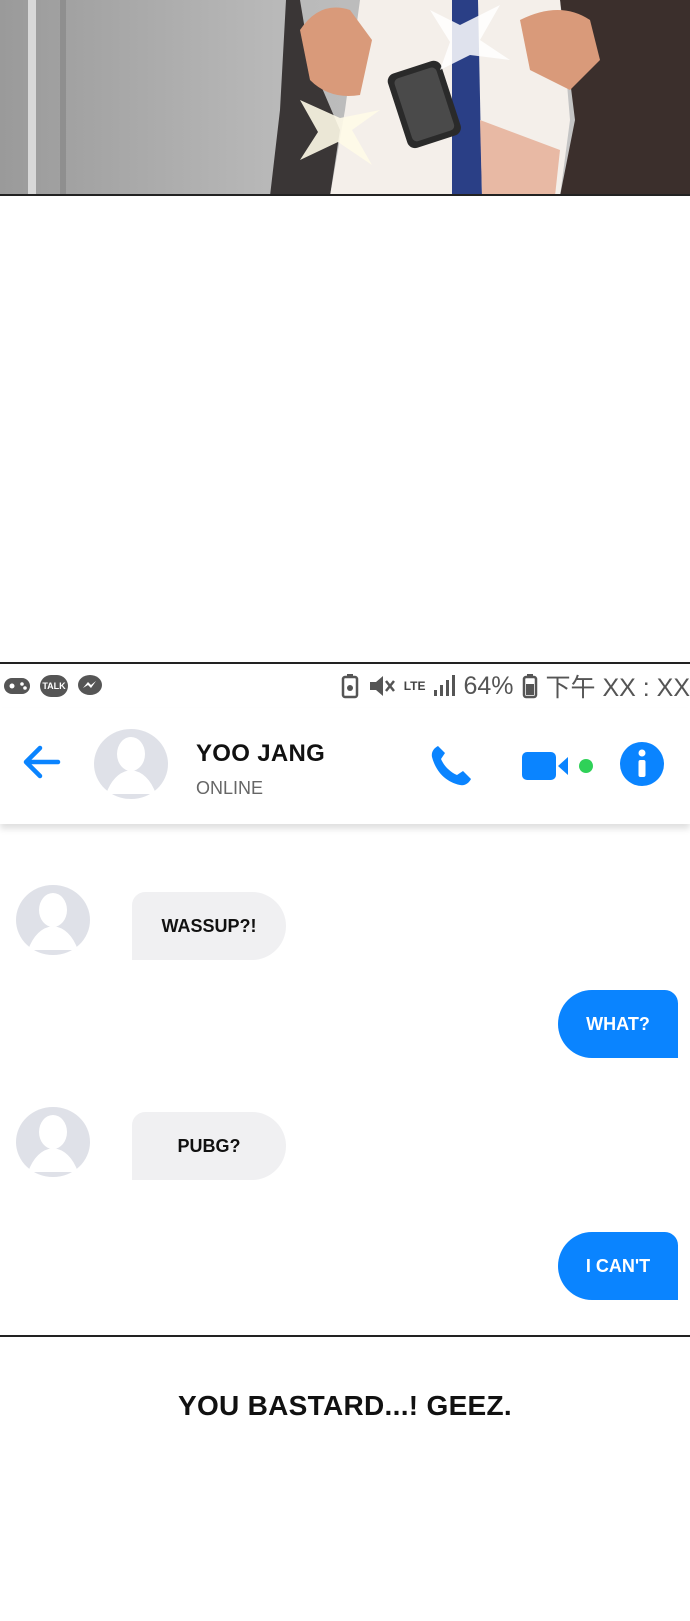 This screenshot has height=1621, width=690. What do you see at coordinates (586, 766) in the screenshot?
I see `online-dot-icon` at bounding box center [586, 766].